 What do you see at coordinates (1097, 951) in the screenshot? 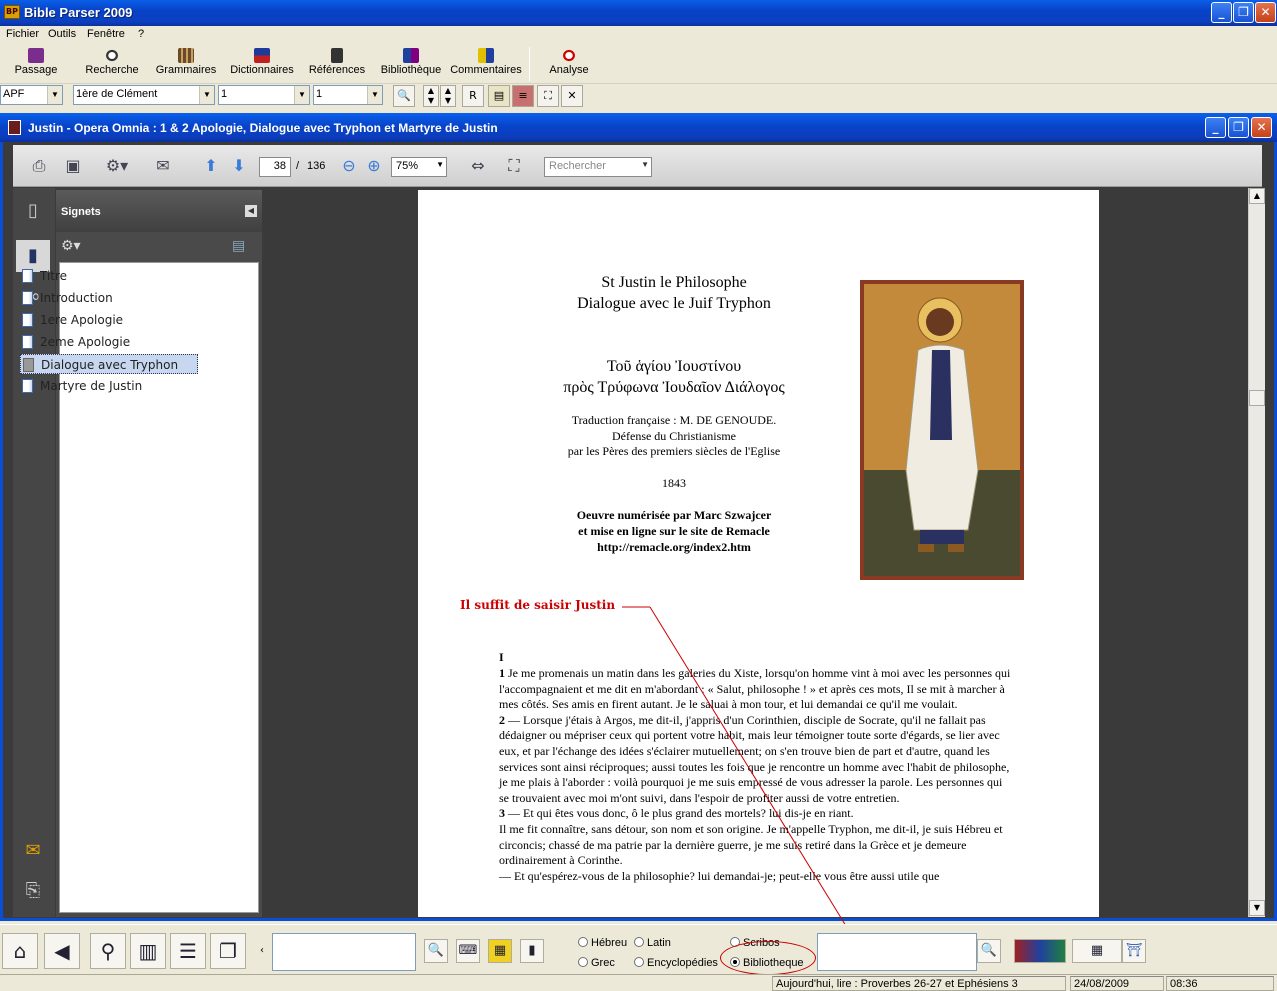
I see `map-icon: ▦` at bounding box center [1097, 951].